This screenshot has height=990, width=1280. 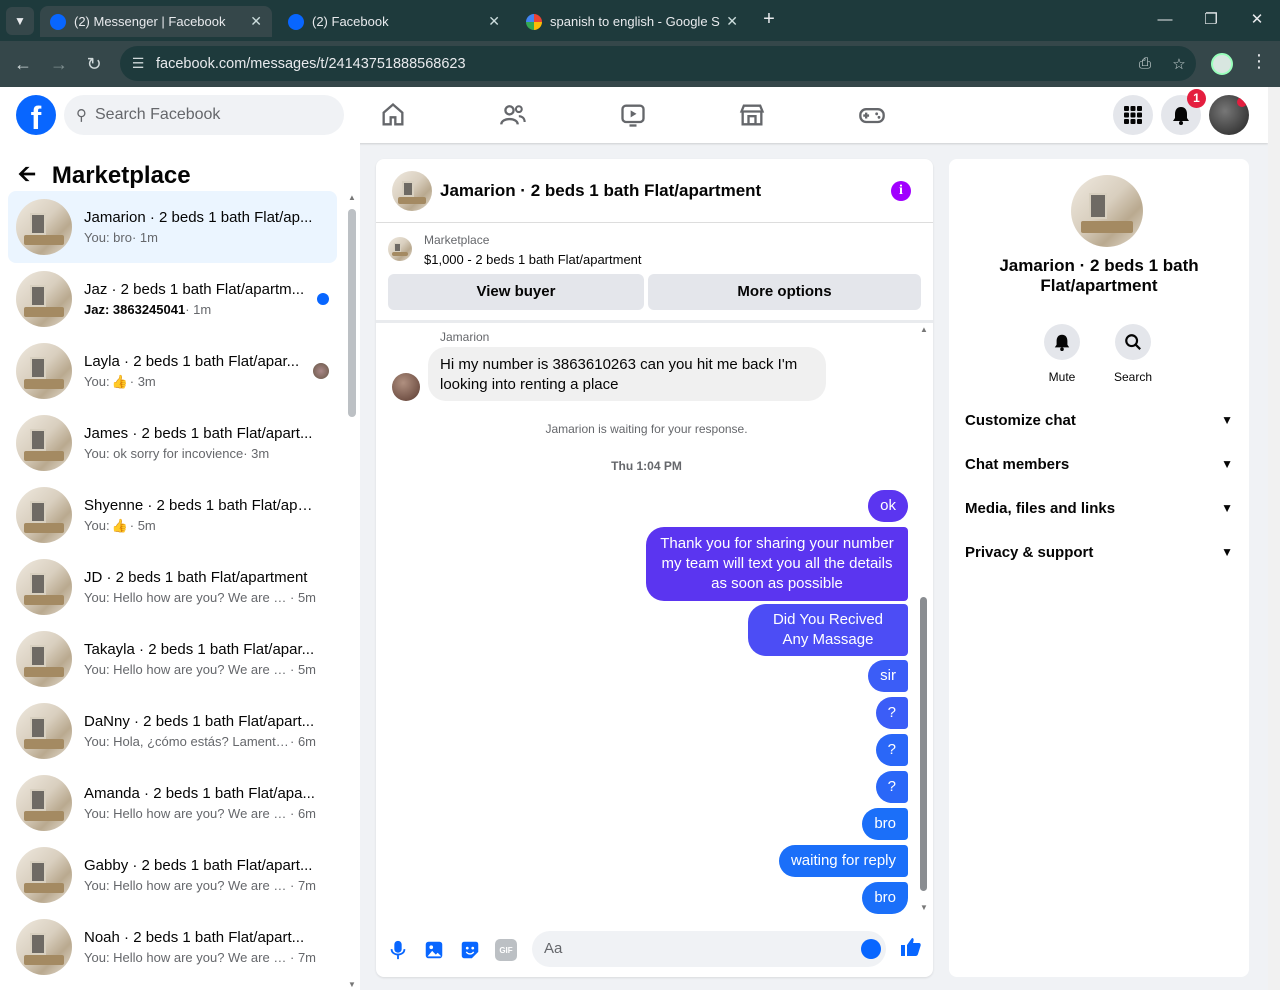 What do you see at coordinates (843, 861) in the screenshot?
I see `outgoing-message: waiting for reply` at bounding box center [843, 861].